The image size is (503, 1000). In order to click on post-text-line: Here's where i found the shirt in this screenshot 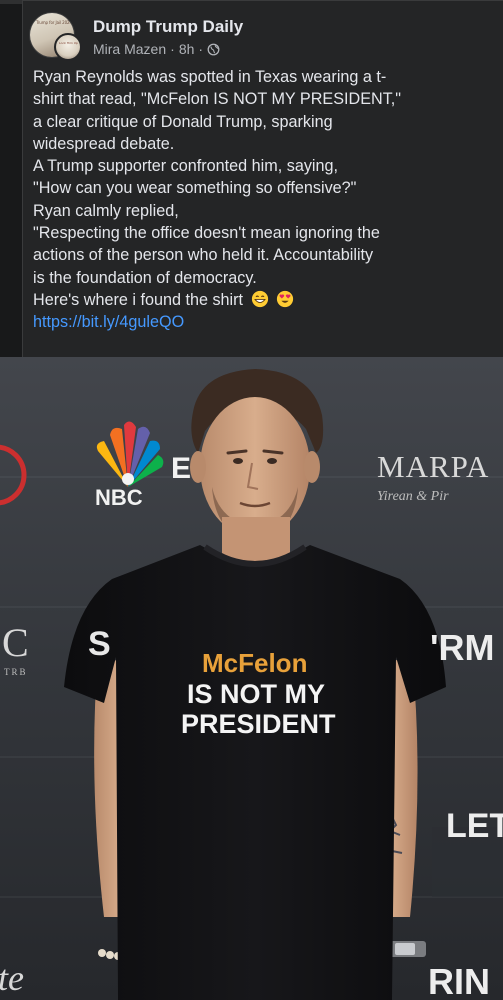, I will do `click(138, 299)`.